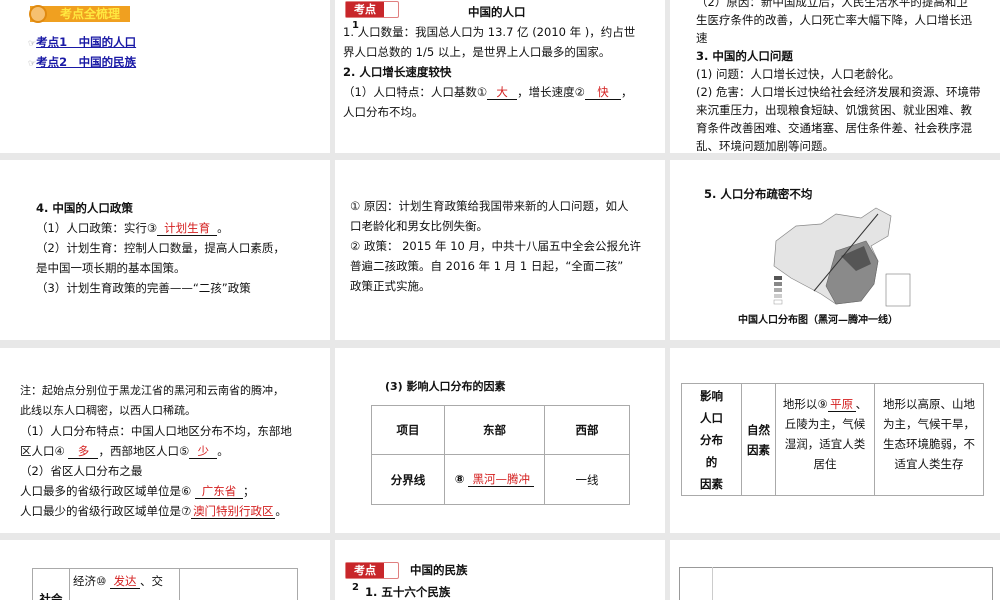 This screenshot has width=1000, height=600. Describe the element at coordinates (108, 410) in the screenshot. I see `text-line: 此线以东人口稠密，以西人口稀疏。` at that location.